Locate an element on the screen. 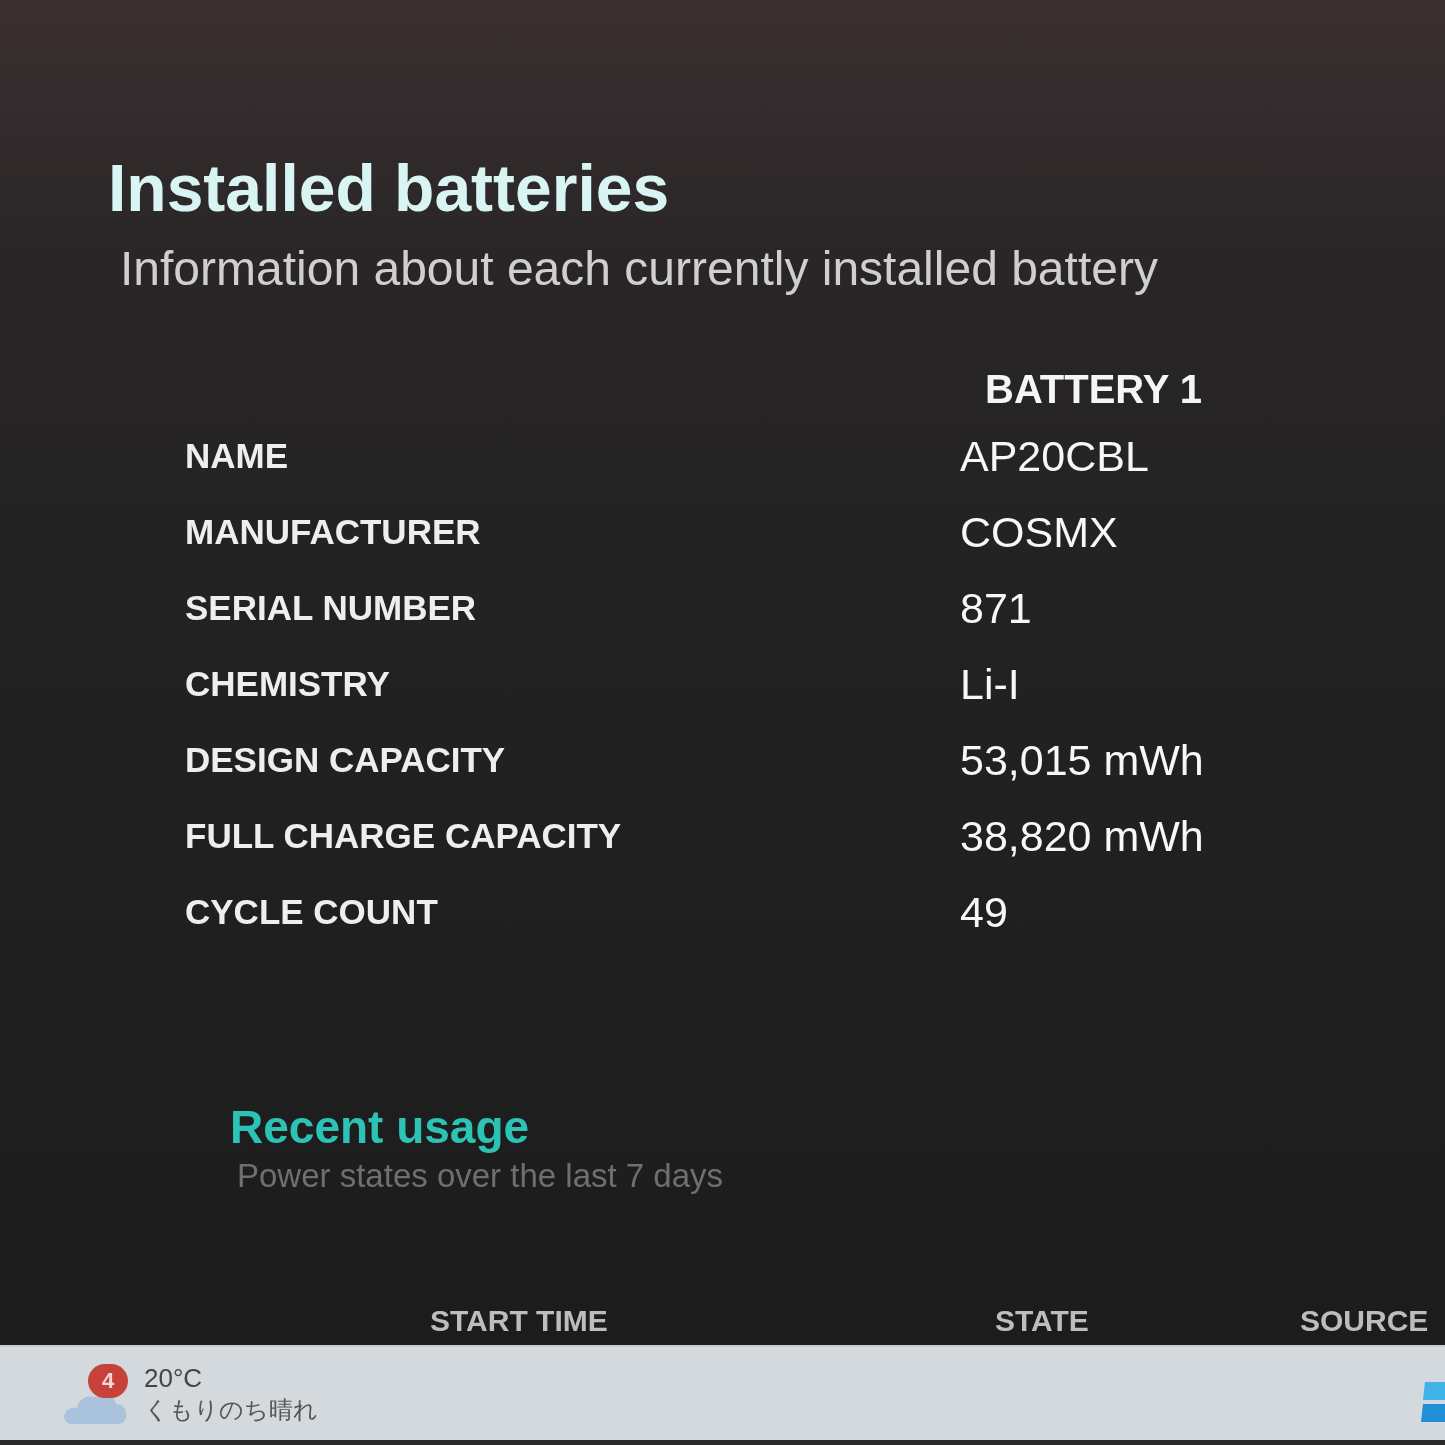 The height and width of the screenshot is (1445, 1445). temperature-text: 20°C is located at coordinates (174, 1377).